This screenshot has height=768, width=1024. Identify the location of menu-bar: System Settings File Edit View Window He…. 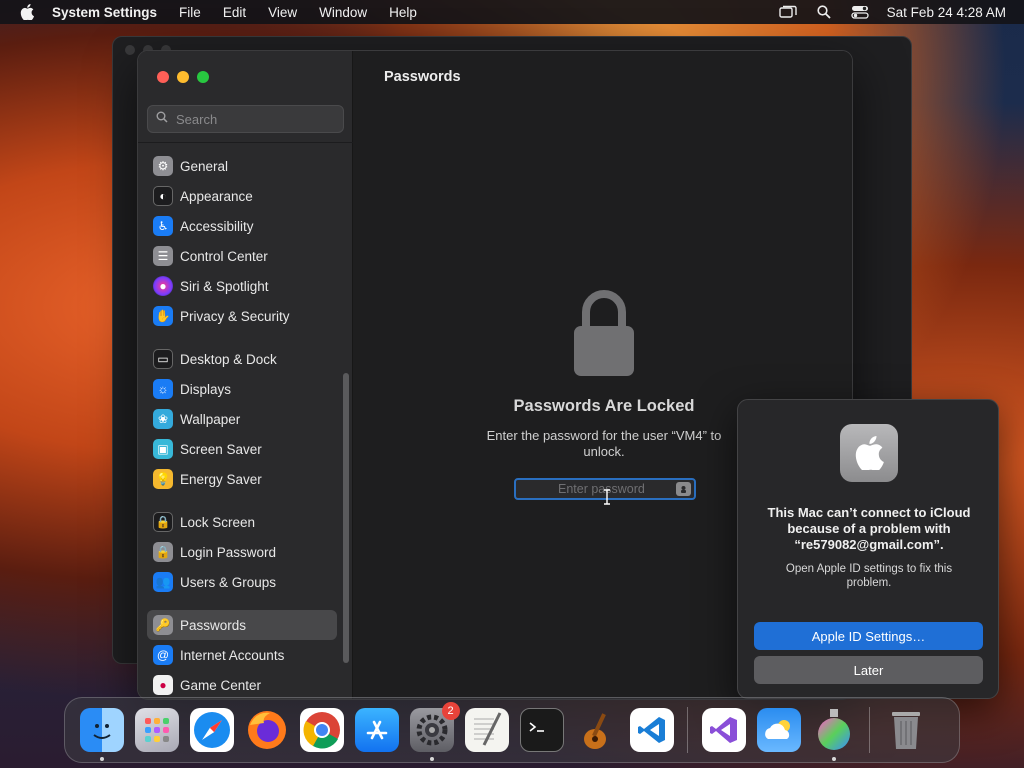
(512, 12).